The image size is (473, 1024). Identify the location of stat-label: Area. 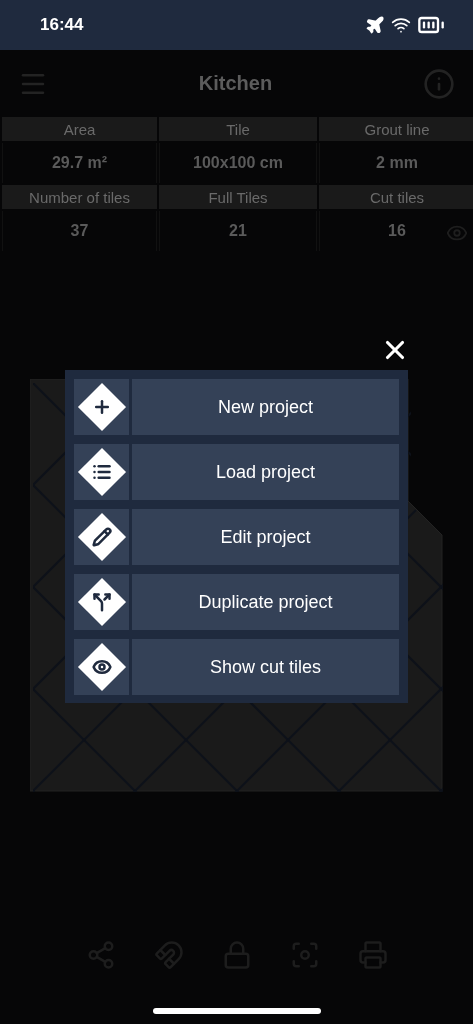
(79, 129).